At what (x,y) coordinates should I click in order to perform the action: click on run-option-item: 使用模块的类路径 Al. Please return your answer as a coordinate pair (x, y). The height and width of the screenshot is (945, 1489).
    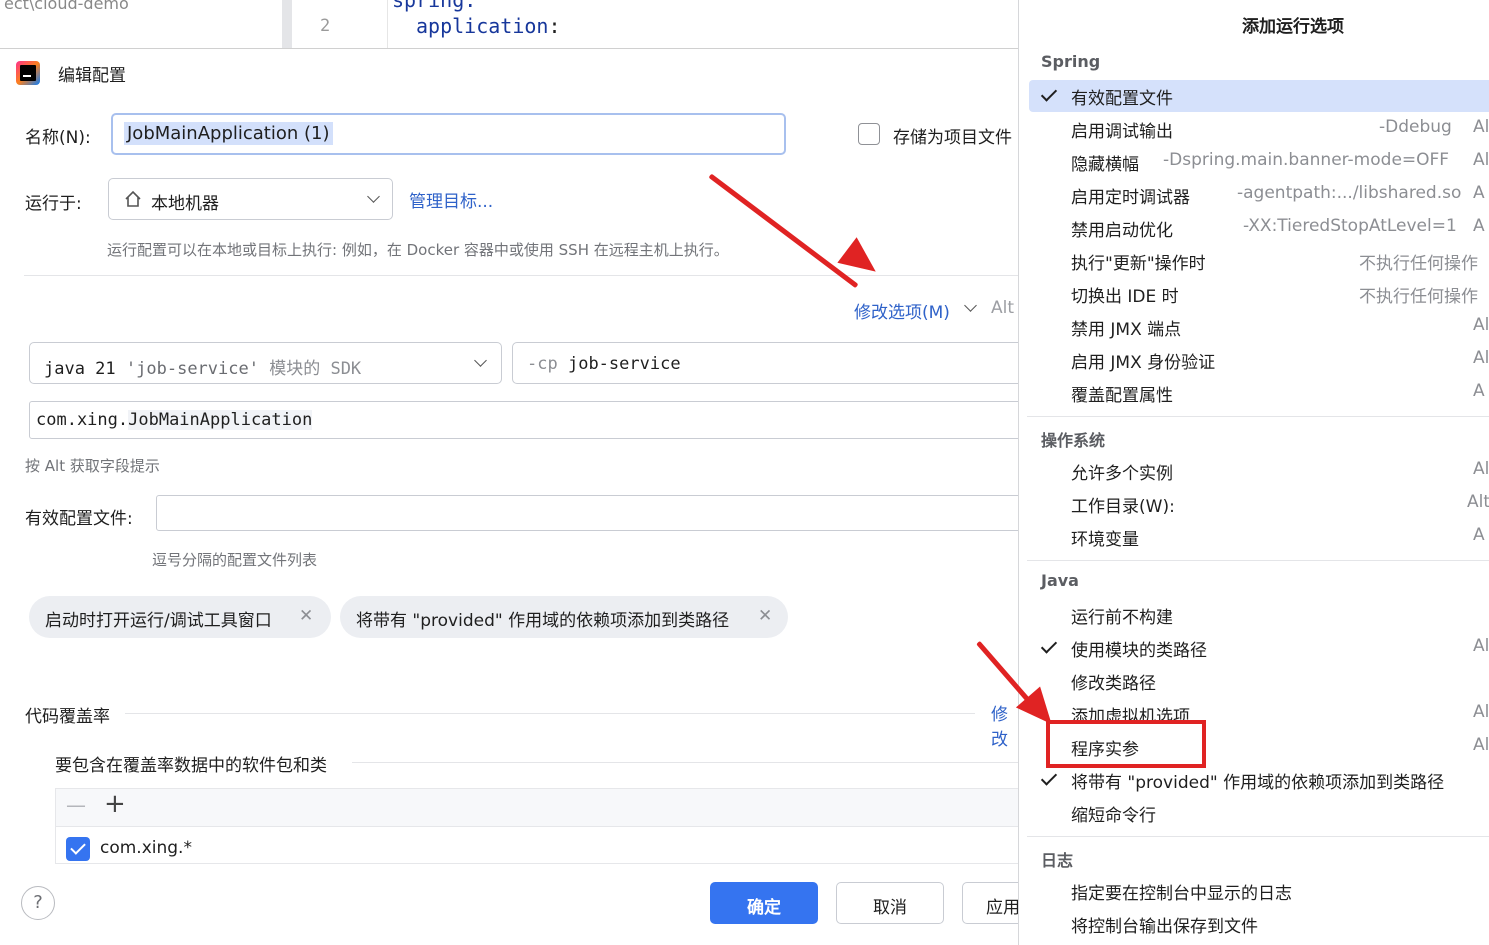
    Looking at the image, I should click on (1259, 648).